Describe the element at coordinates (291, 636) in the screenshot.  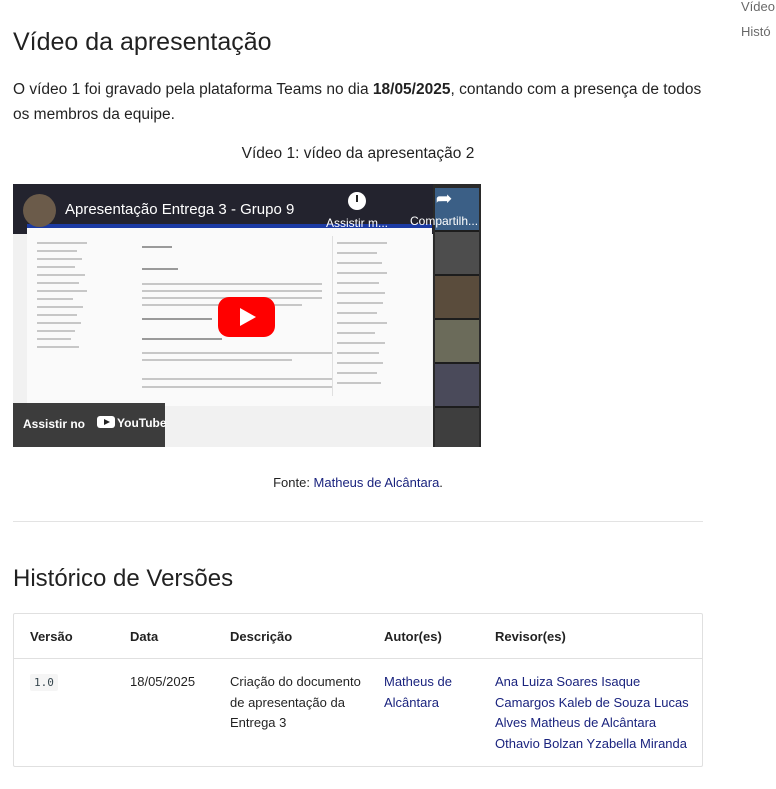
I see `column-header-descricao: Descrição` at that location.